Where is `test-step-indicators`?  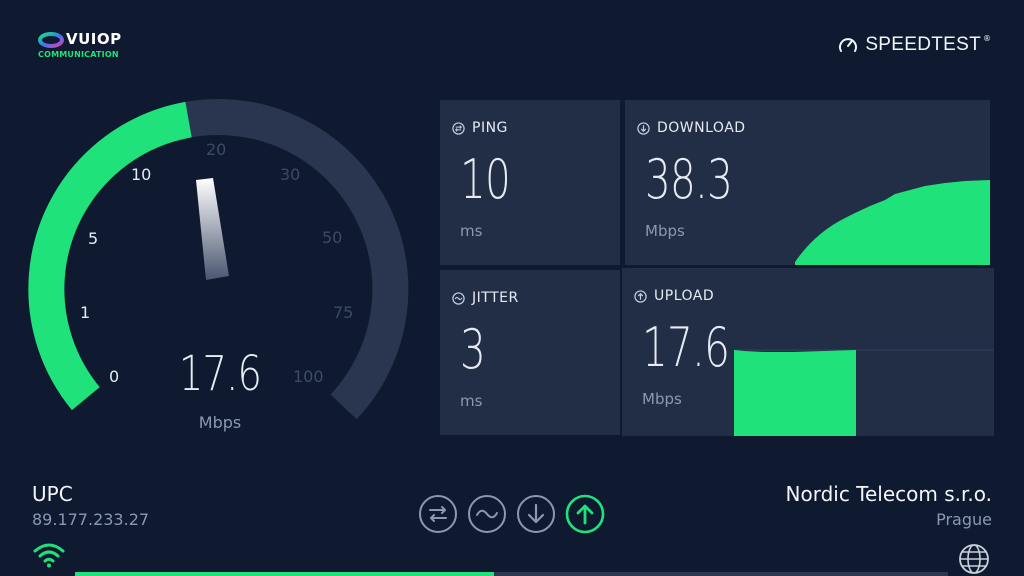 test-step-indicators is located at coordinates (511, 514).